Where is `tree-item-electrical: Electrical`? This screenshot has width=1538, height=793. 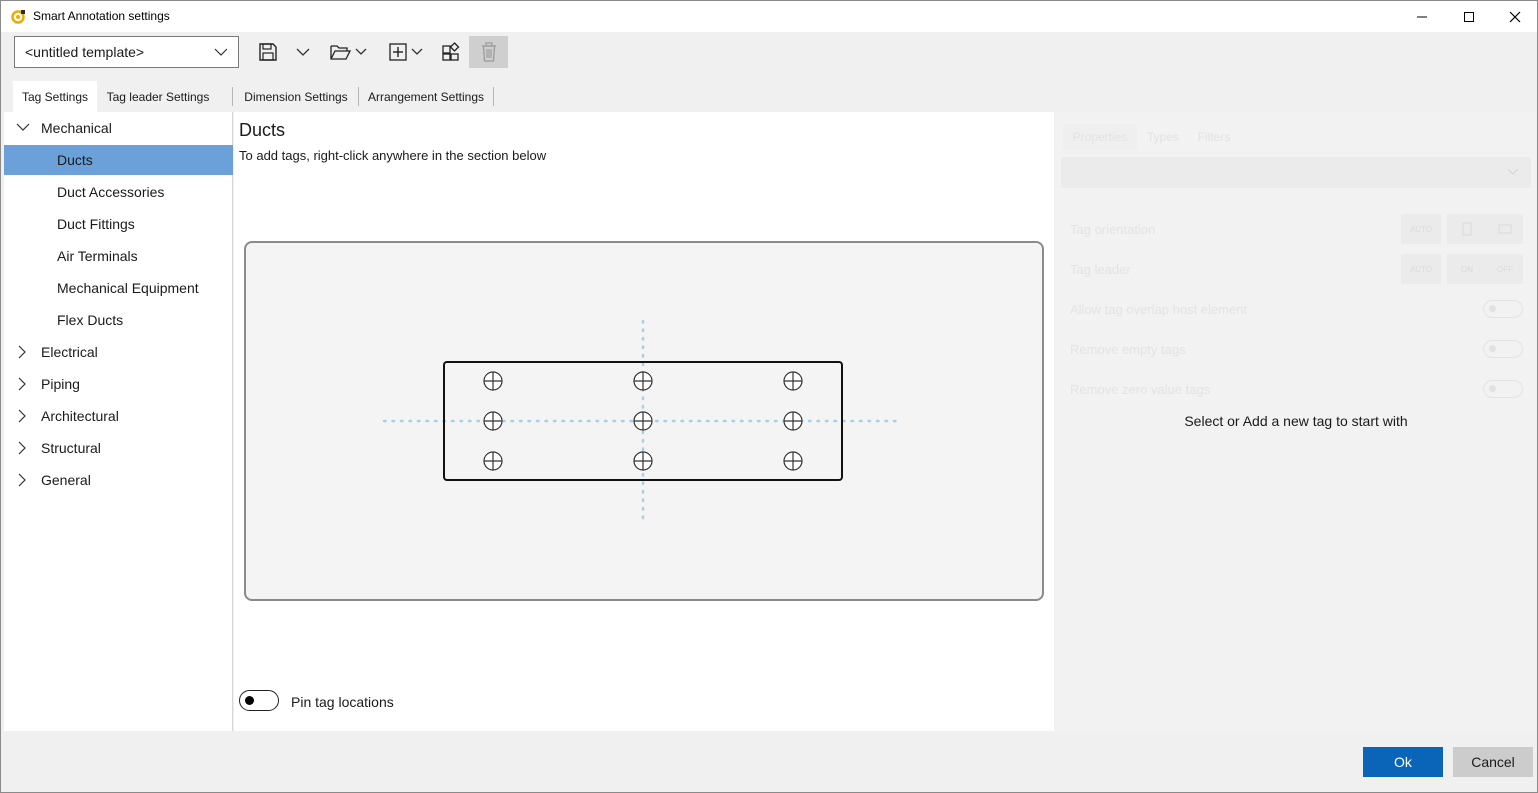
tree-item-electrical: Electrical is located at coordinates (118, 352).